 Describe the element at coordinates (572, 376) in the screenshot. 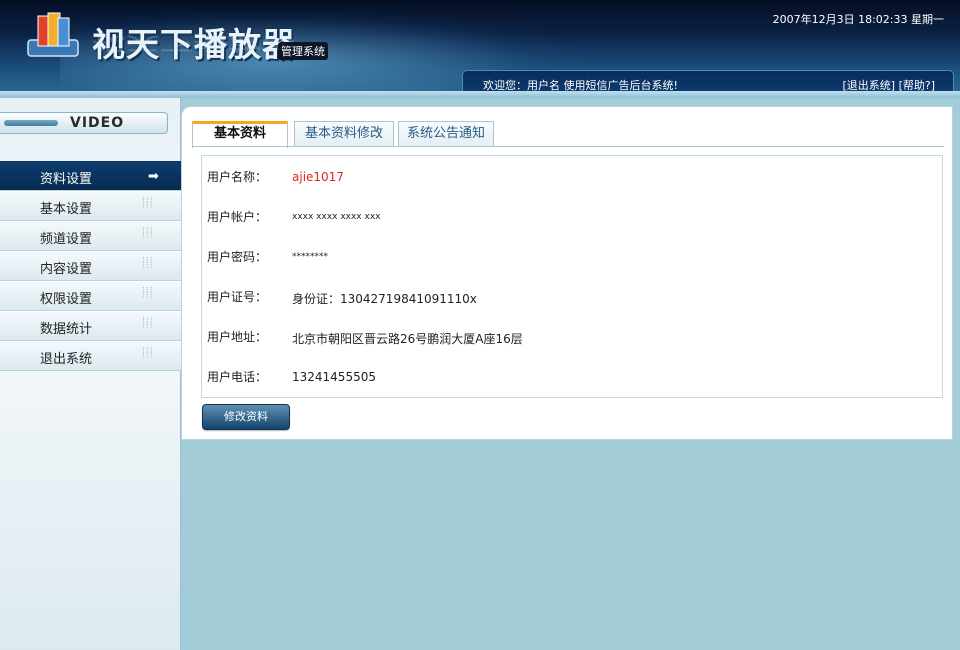

I see `profile-row-phone: 用户电话： 13241455505` at that location.